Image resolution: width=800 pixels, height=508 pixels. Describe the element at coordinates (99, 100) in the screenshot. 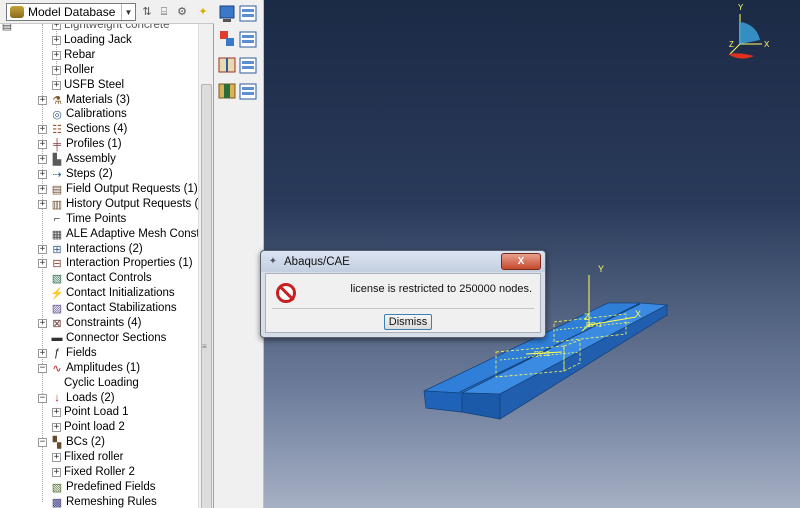

I see `tree-item: + ⚗ Materials (3)` at that location.